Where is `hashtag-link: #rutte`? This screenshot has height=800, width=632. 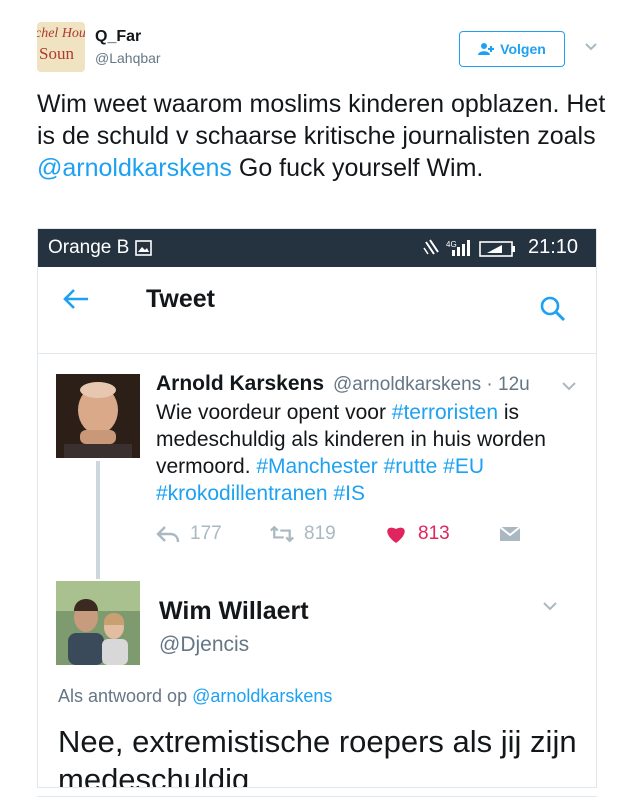 hashtag-link: #rutte is located at coordinates (411, 466).